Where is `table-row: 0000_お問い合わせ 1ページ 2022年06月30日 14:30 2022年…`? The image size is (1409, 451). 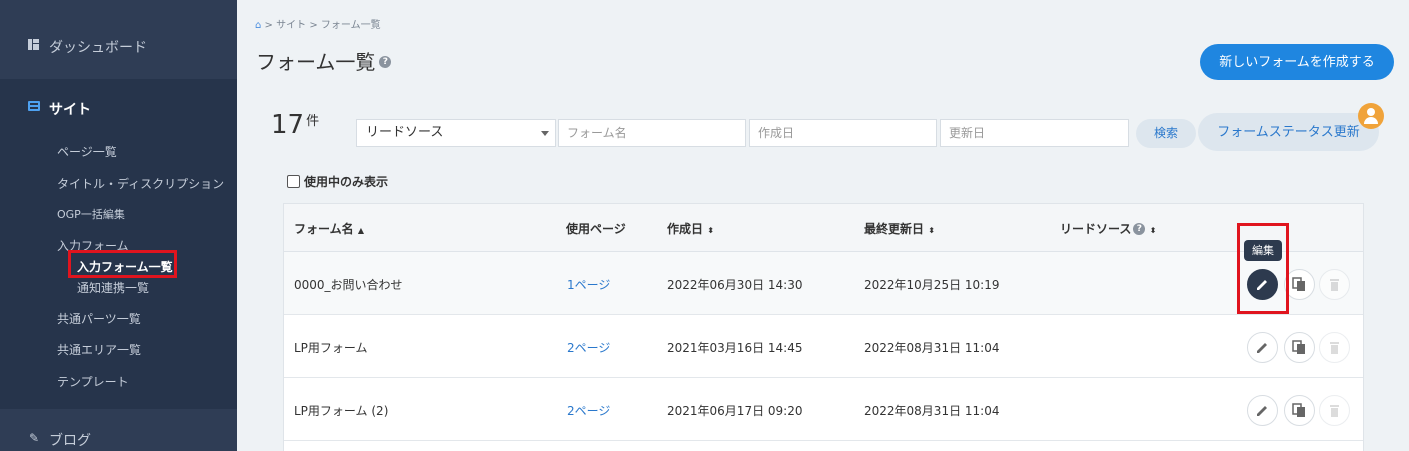 table-row: 0000_お問い合わせ 1ページ 2022年06月30日 14:30 2022年… is located at coordinates (823, 283).